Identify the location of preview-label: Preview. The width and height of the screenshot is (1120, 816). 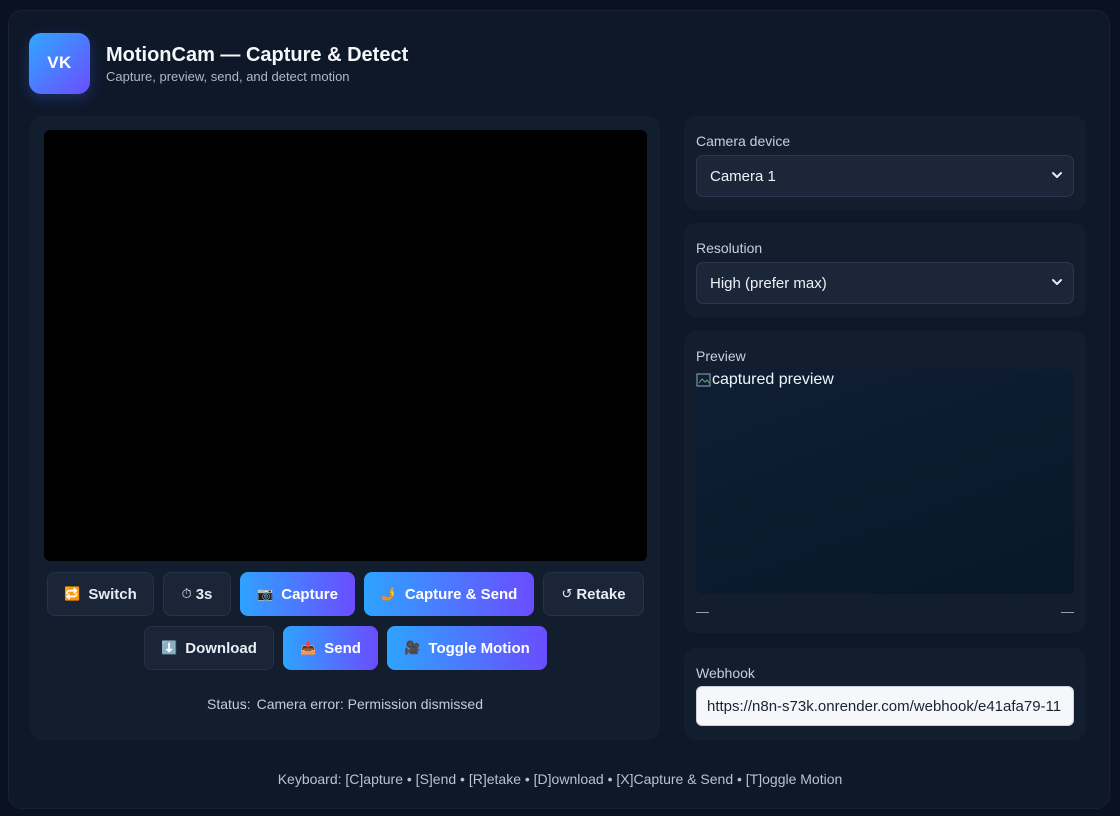
(721, 356).